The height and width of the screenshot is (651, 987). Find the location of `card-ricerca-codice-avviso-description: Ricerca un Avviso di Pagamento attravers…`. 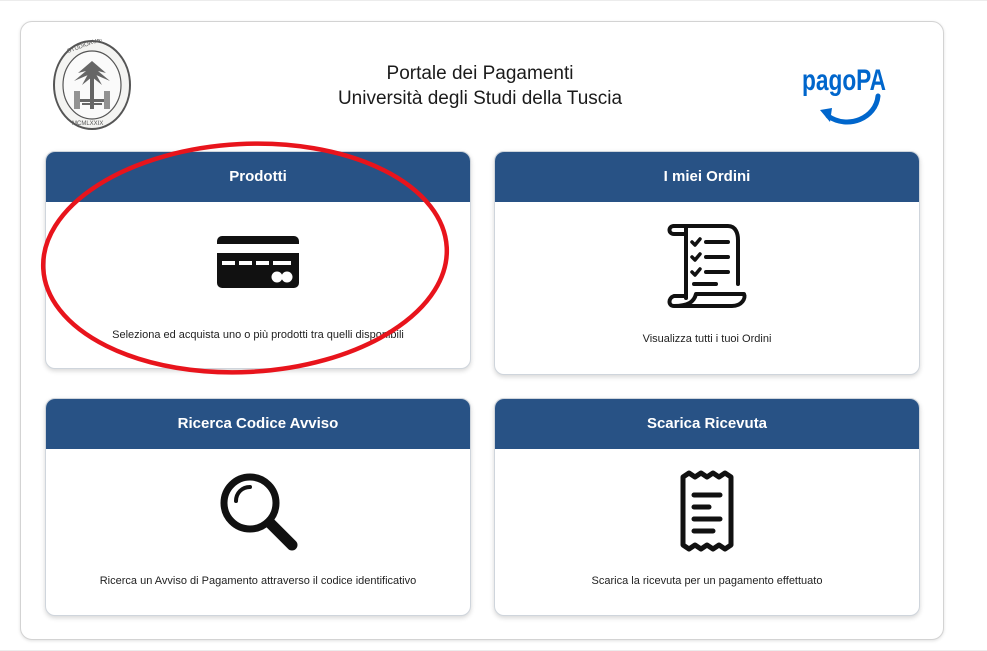

card-ricerca-codice-avviso-description: Ricerca un Avviso di Pagamento attravers… is located at coordinates (258, 581).